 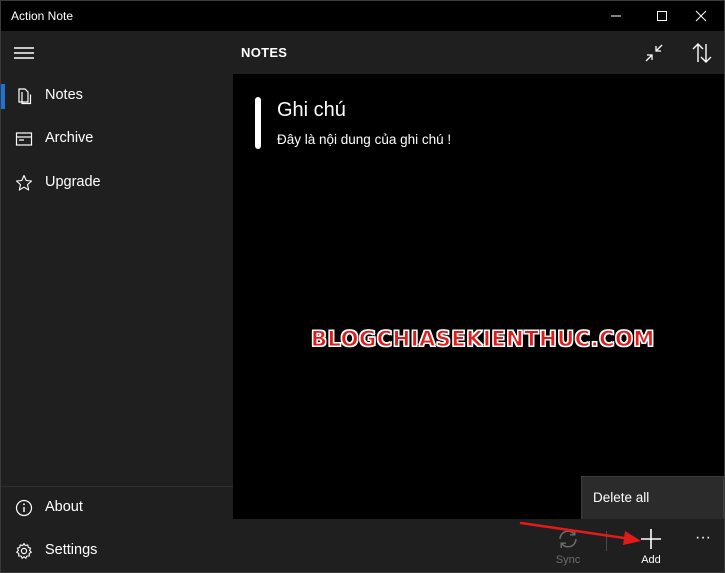 What do you see at coordinates (703, 539) in the screenshot?
I see `more-options-button: ···` at bounding box center [703, 539].